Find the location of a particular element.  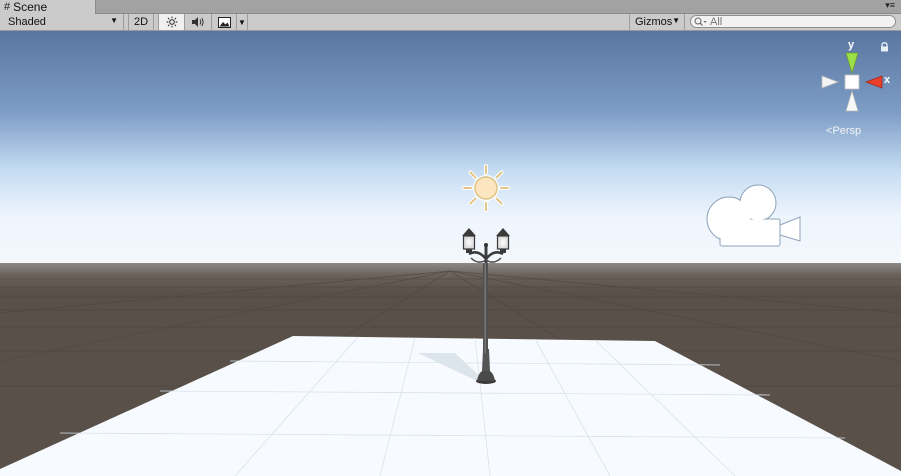

lighting-toggle-button is located at coordinates (171, 22).